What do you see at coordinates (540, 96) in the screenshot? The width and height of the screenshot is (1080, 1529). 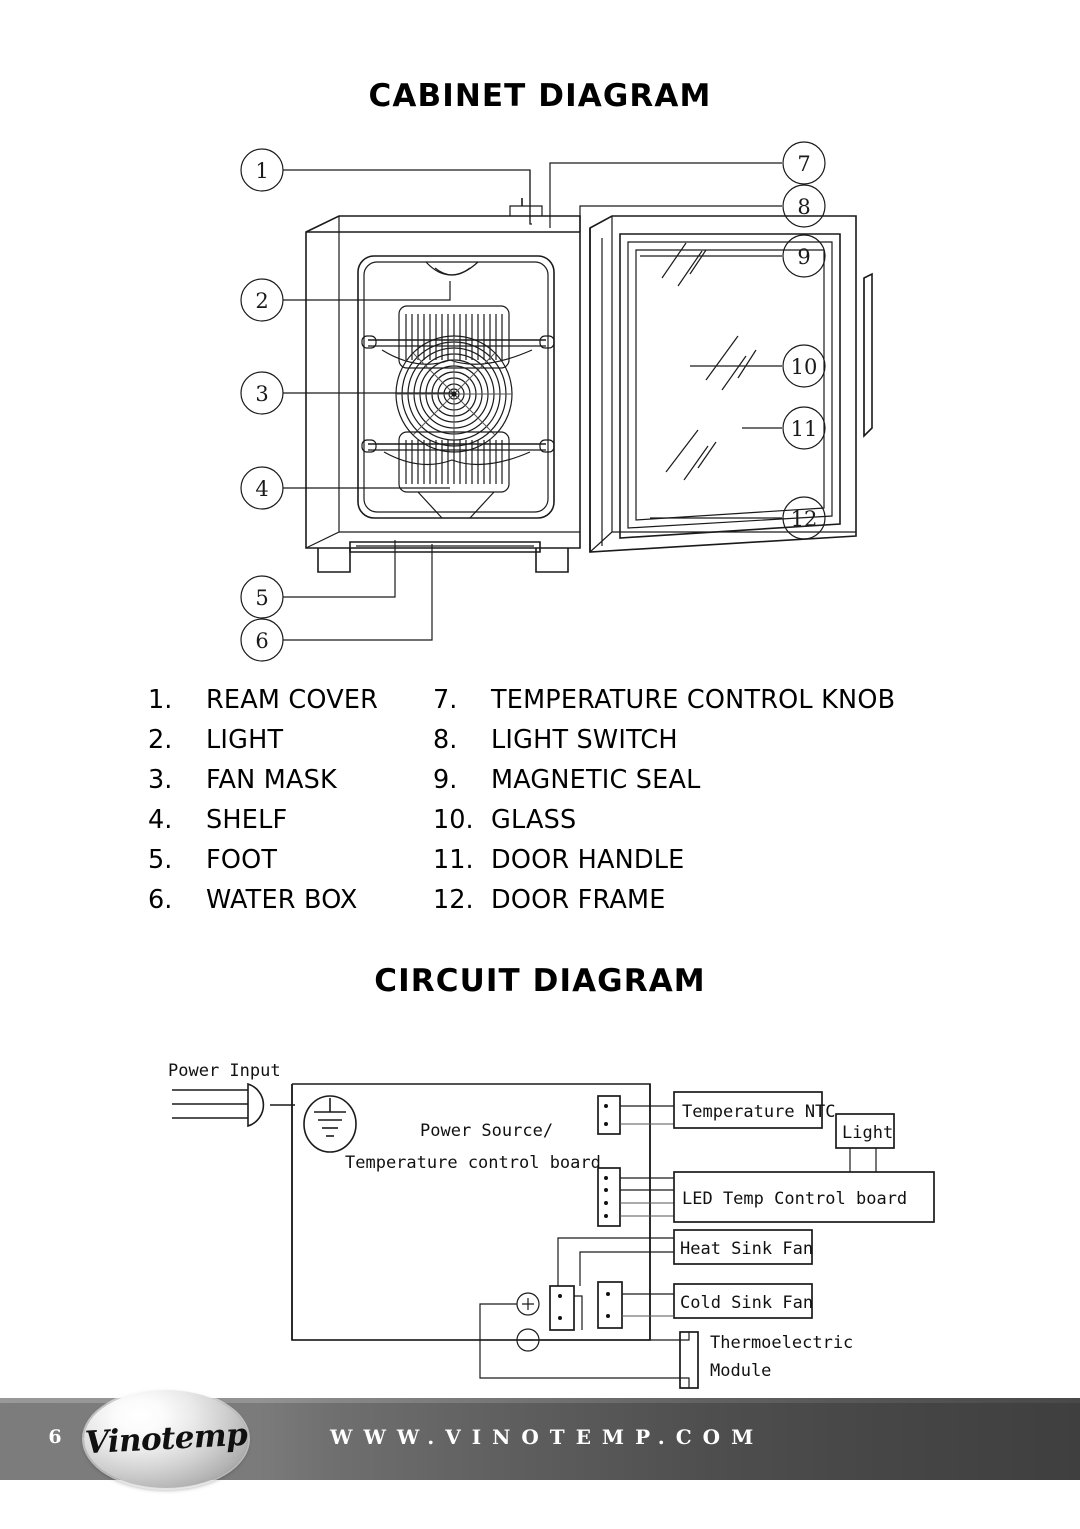 I see `page-title-cabinet-diagram: CABINET DIAGRAM` at bounding box center [540, 96].